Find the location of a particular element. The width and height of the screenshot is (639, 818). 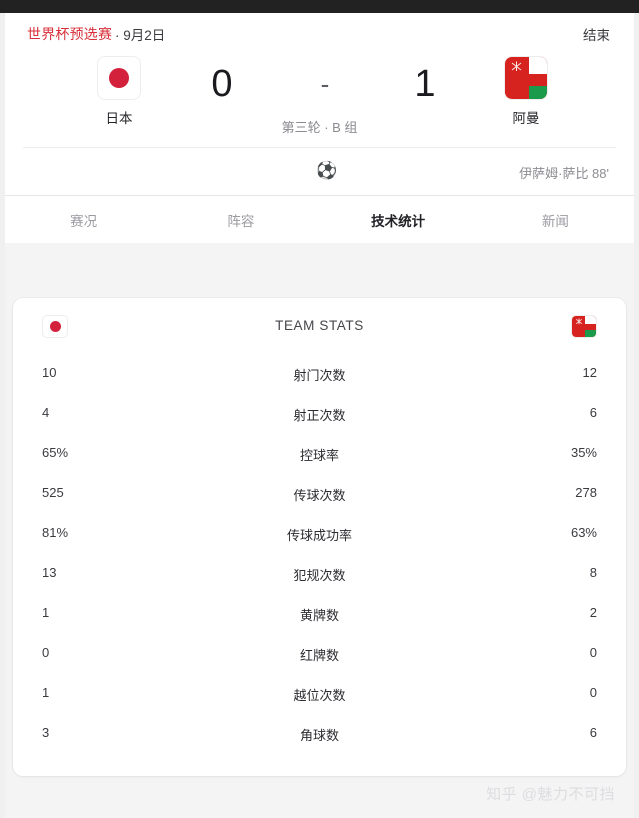

table-row: 525 传球次数 278 is located at coordinates (319, 494).